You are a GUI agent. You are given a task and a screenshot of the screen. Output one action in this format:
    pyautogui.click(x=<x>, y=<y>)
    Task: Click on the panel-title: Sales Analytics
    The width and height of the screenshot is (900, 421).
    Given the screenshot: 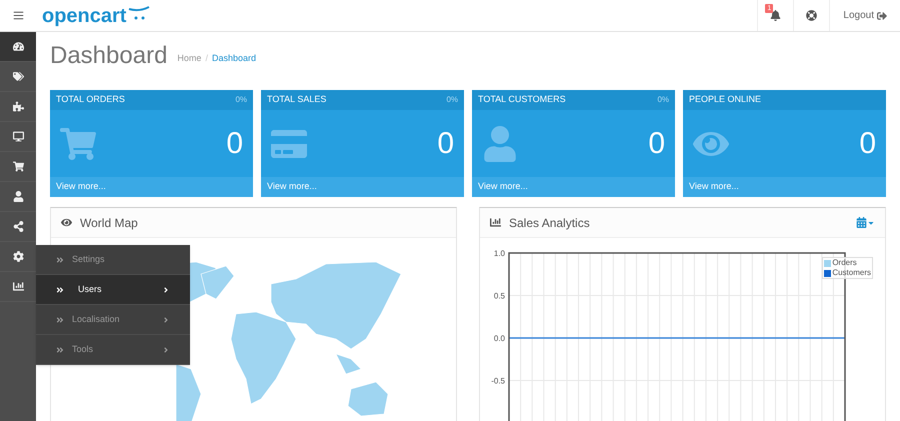 What is the action you would take?
    pyautogui.click(x=549, y=223)
    